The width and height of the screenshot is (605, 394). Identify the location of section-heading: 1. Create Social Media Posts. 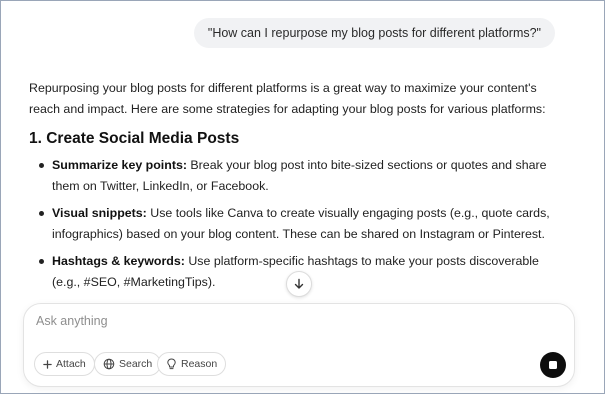
(134, 138).